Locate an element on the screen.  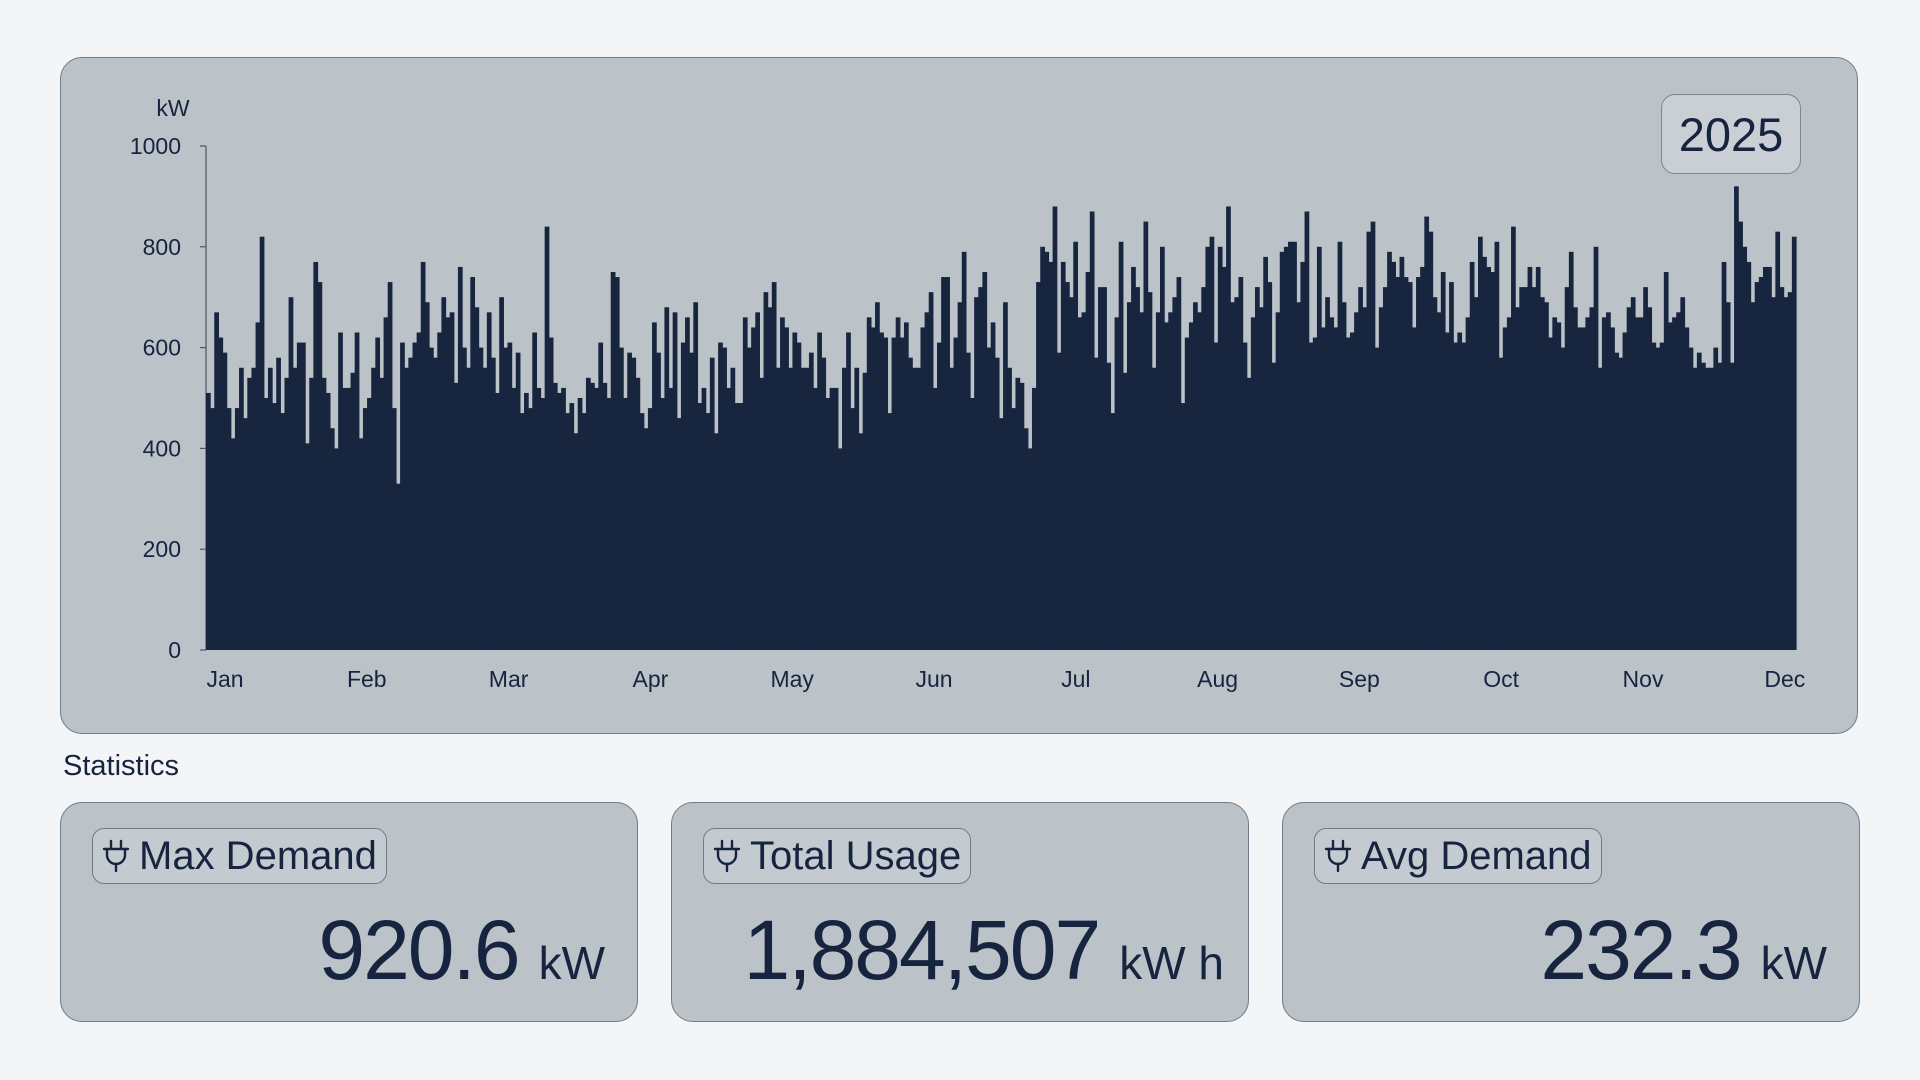
total-usage-card: Total Usage 1,884,507 kW h is located at coordinates (960, 912).